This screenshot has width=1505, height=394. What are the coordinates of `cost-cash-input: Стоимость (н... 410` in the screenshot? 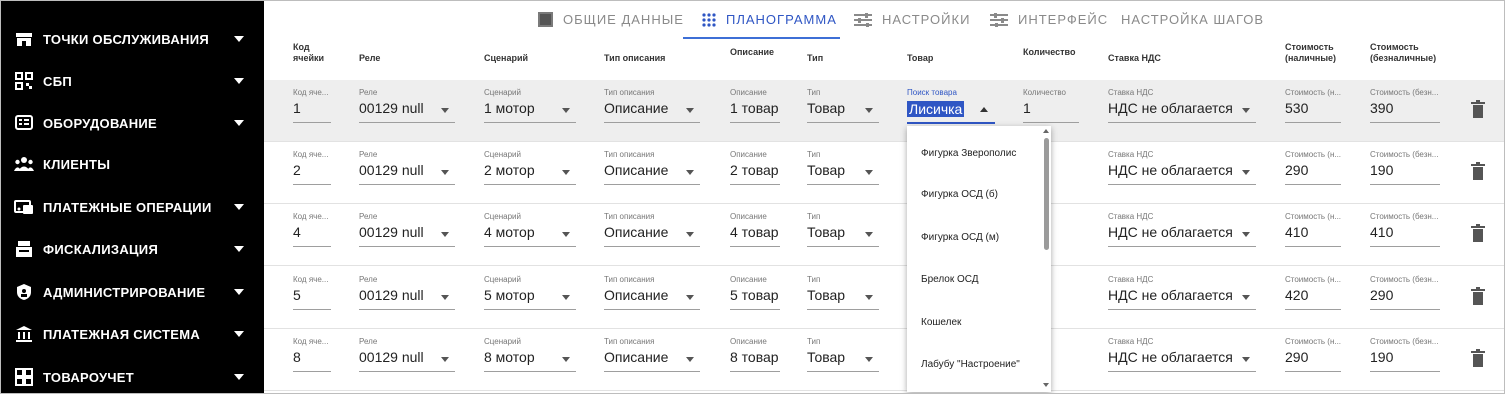 It's located at (1313, 229).